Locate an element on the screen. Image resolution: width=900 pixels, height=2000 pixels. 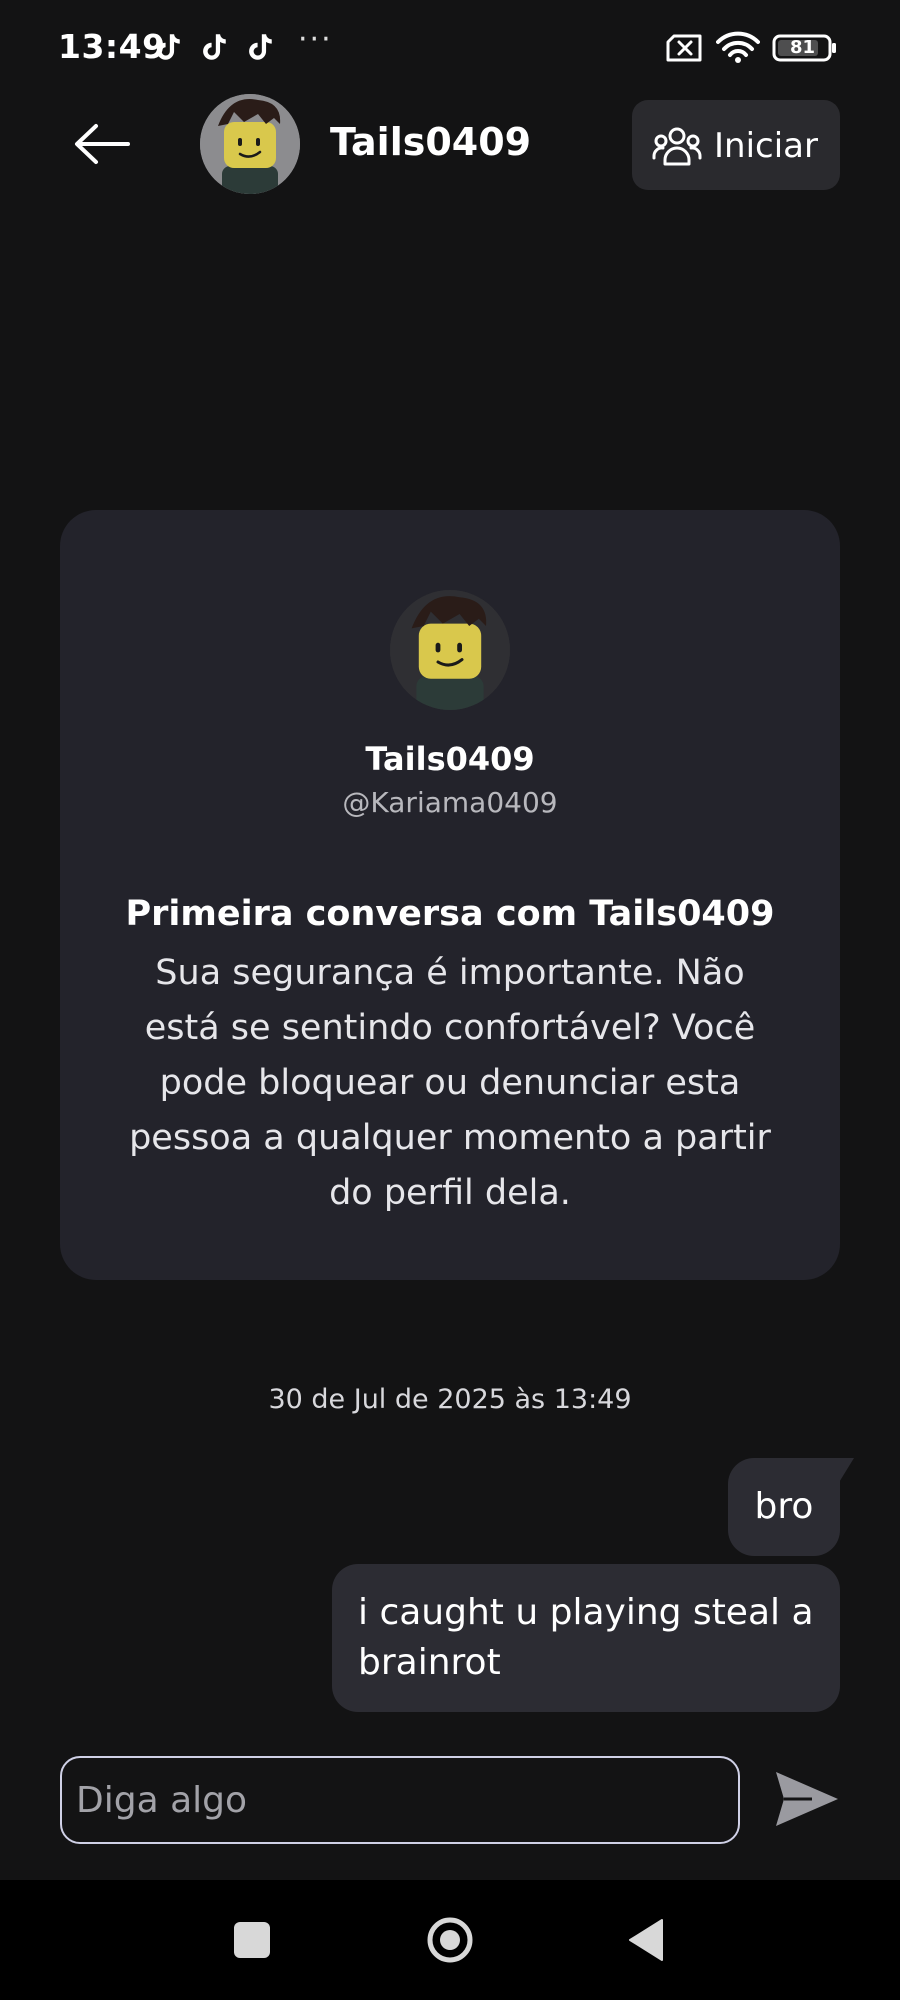
home-icon is located at coordinates (450, 1940).